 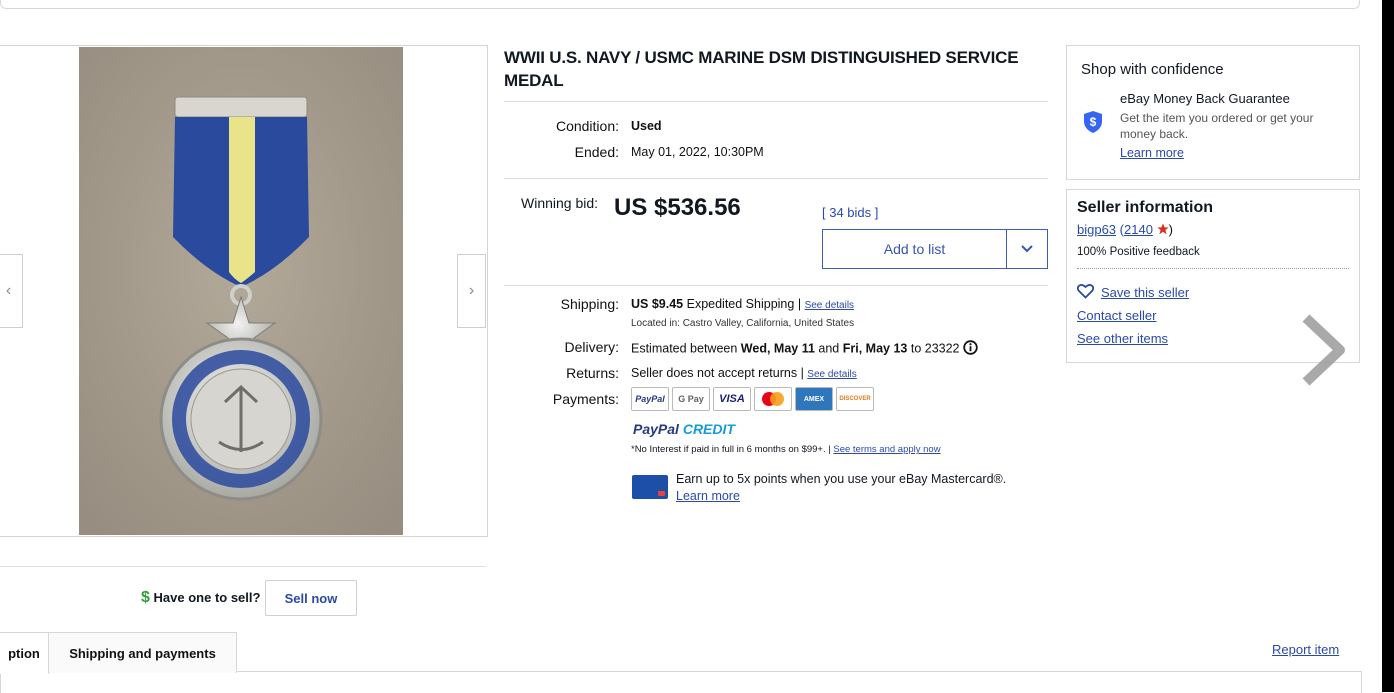 I want to click on seller-heading: Seller information, so click(x=1145, y=207).